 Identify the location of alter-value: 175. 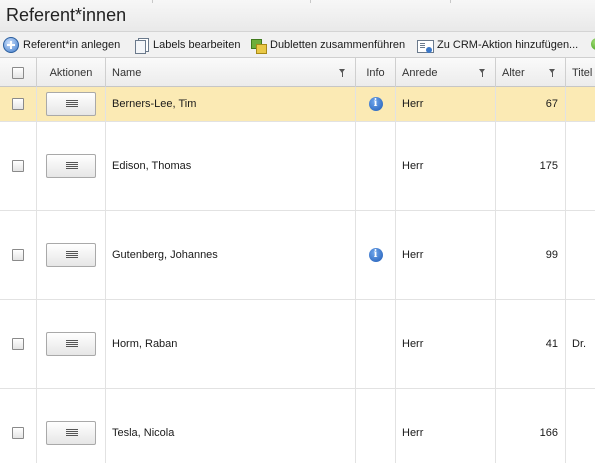
(548, 166).